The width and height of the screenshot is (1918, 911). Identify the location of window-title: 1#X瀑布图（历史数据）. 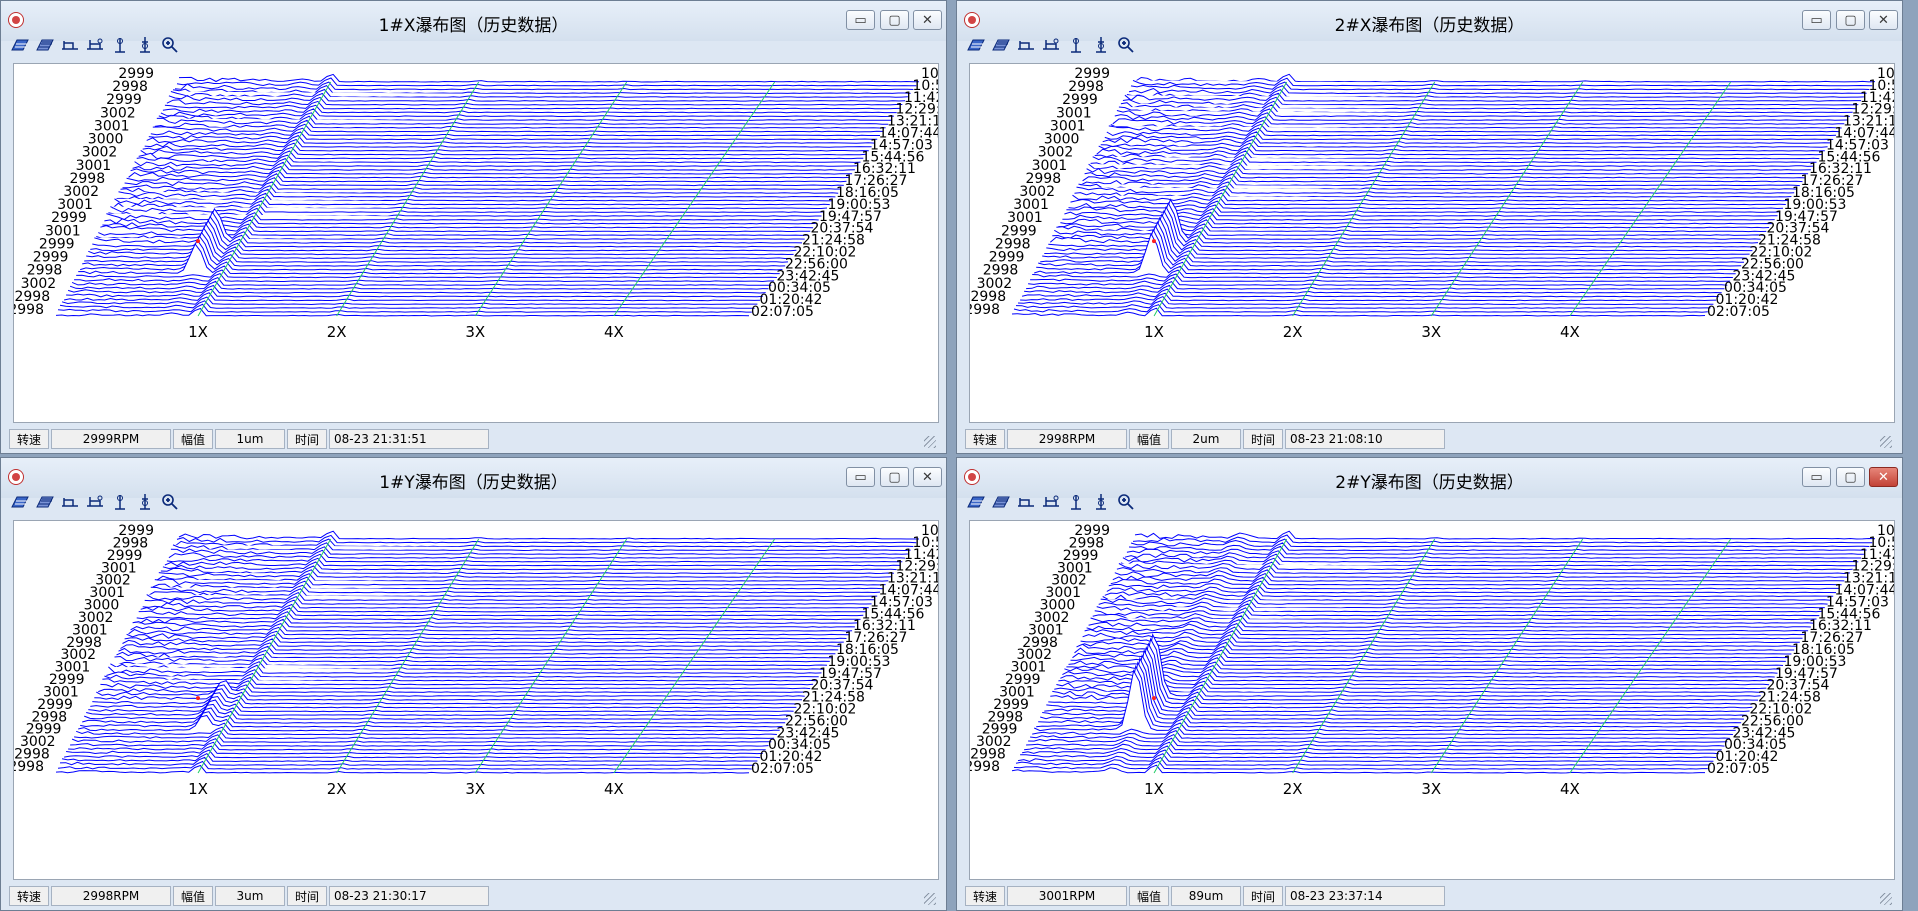
(473, 26).